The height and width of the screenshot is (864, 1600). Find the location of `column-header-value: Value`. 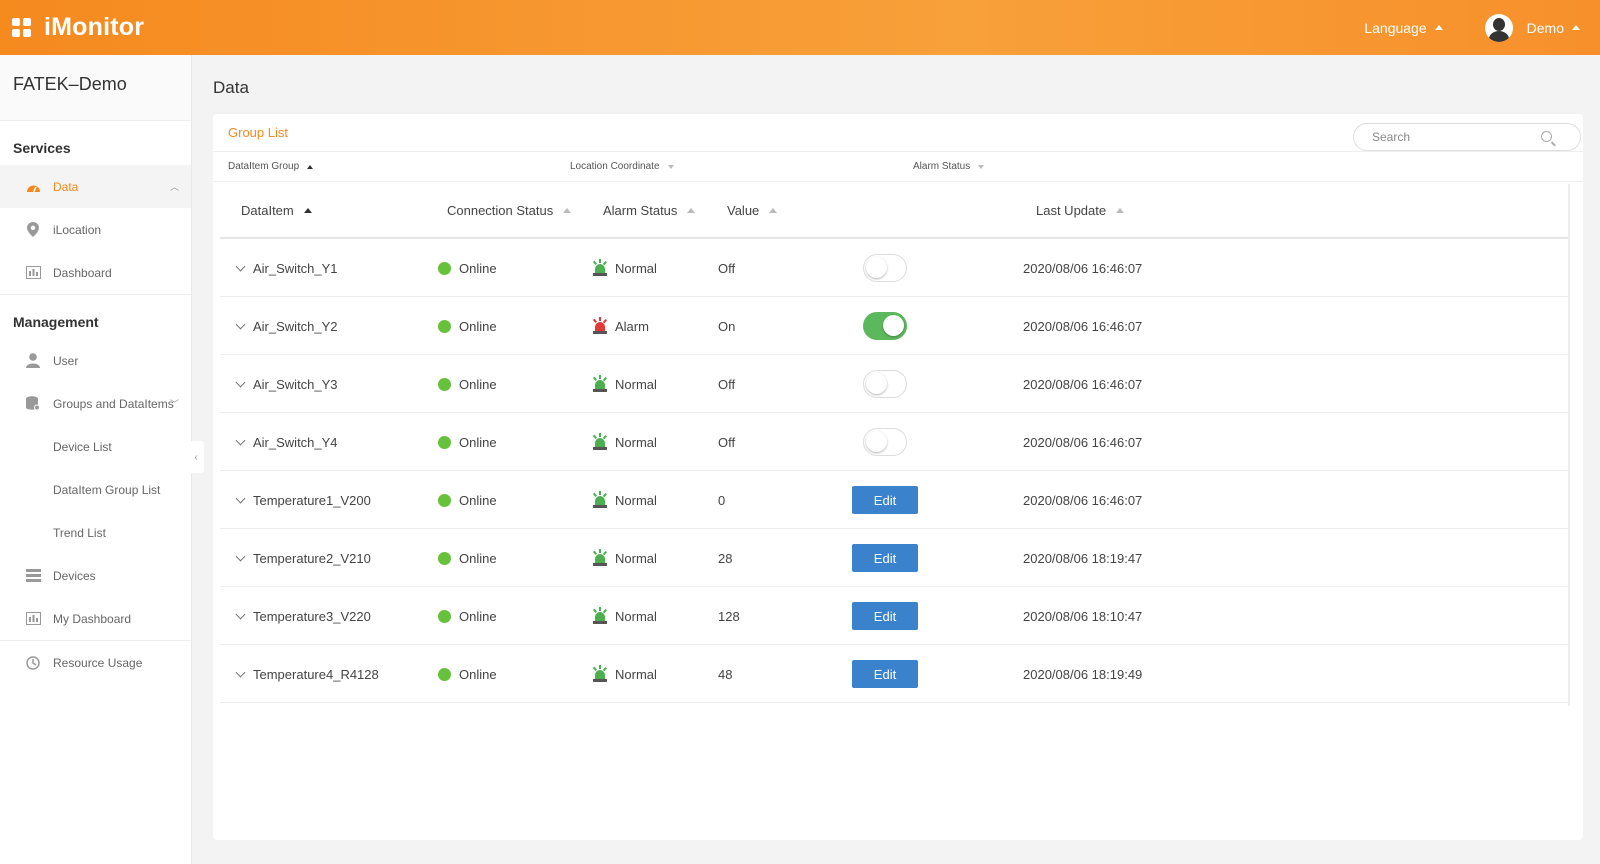

column-header-value: Value is located at coordinates (752, 210).